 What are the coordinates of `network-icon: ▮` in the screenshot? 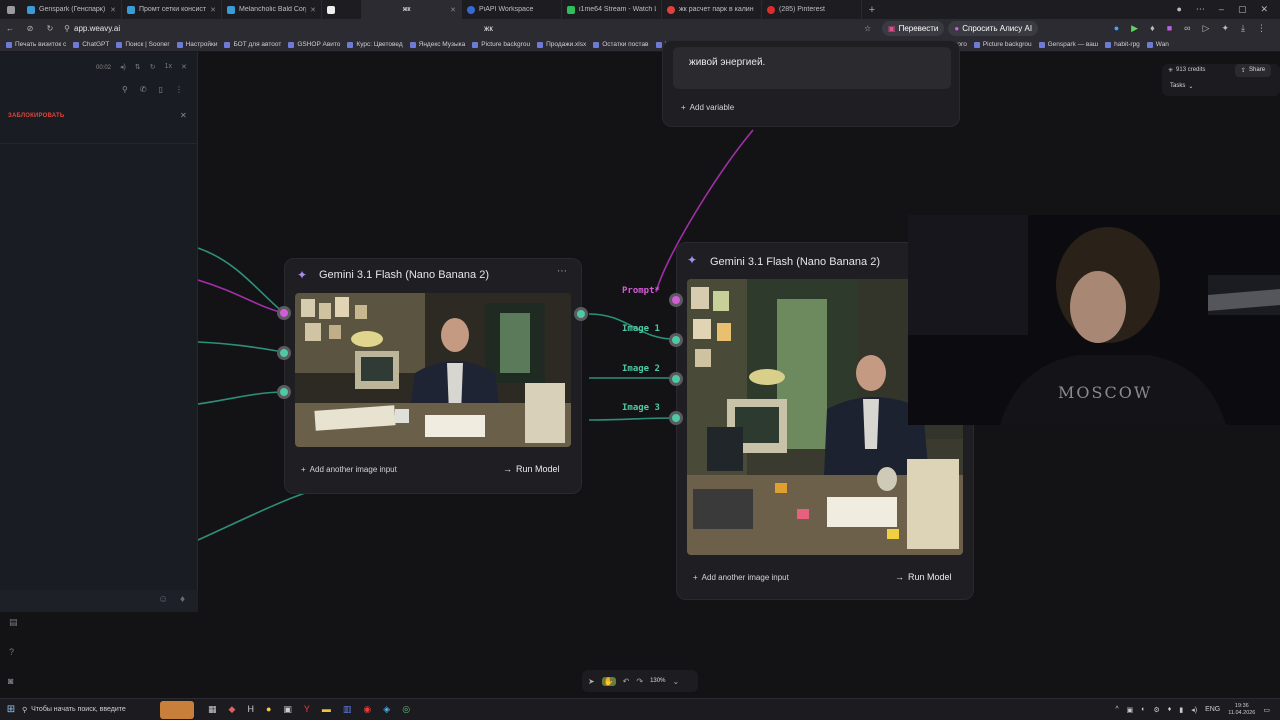 It's located at (1181, 710).